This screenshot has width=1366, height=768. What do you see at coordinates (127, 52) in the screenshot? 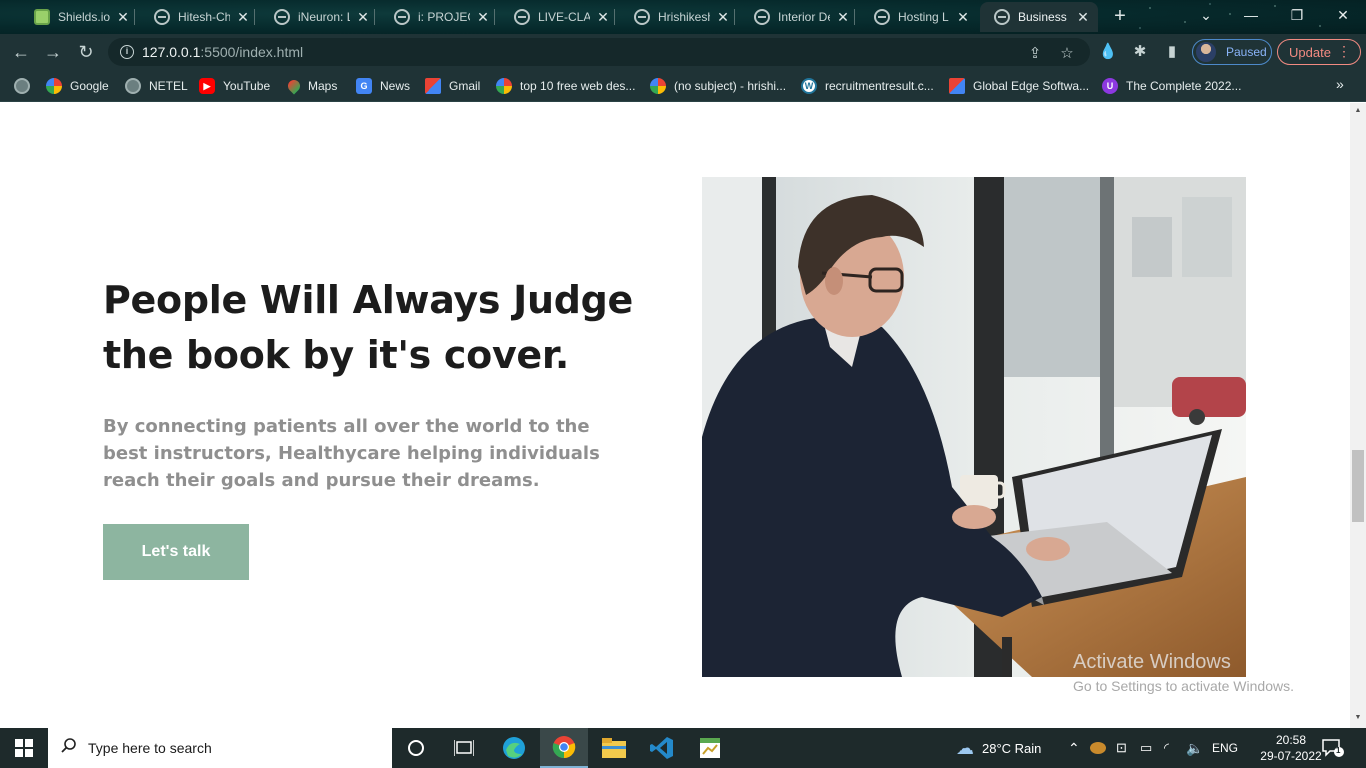
I see `site-info-icon: i` at bounding box center [127, 52].